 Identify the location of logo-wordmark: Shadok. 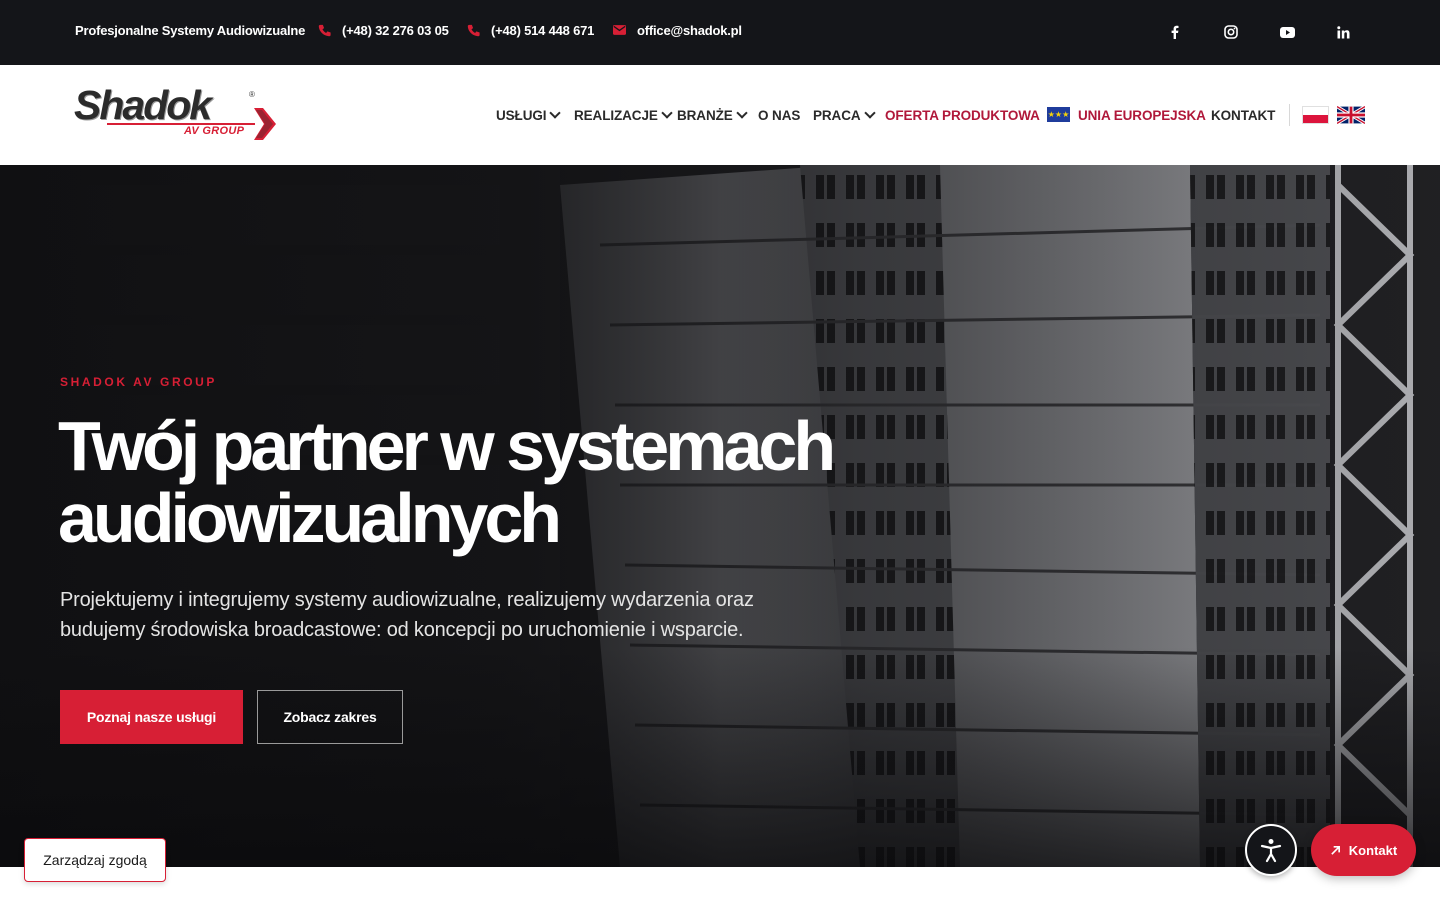
(143, 105).